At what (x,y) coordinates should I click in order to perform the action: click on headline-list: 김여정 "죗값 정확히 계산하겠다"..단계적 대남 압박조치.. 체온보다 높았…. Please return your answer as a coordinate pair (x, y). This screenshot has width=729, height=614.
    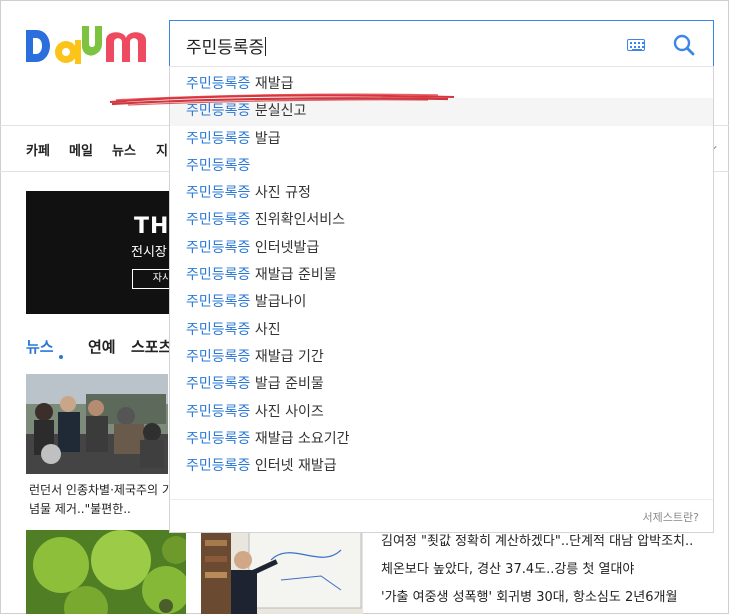
    Looking at the image, I should click on (551, 573).